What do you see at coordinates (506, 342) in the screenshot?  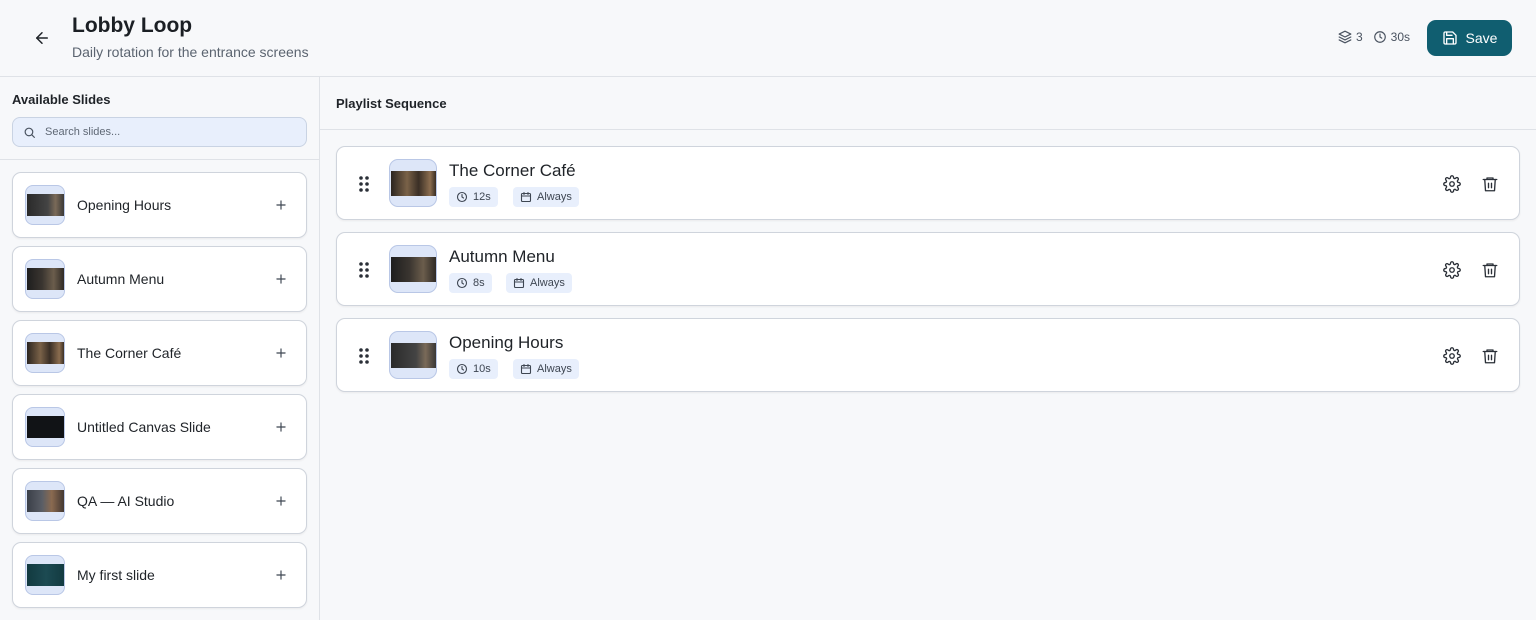 I see `playlist-item-name: Opening Hours` at bounding box center [506, 342].